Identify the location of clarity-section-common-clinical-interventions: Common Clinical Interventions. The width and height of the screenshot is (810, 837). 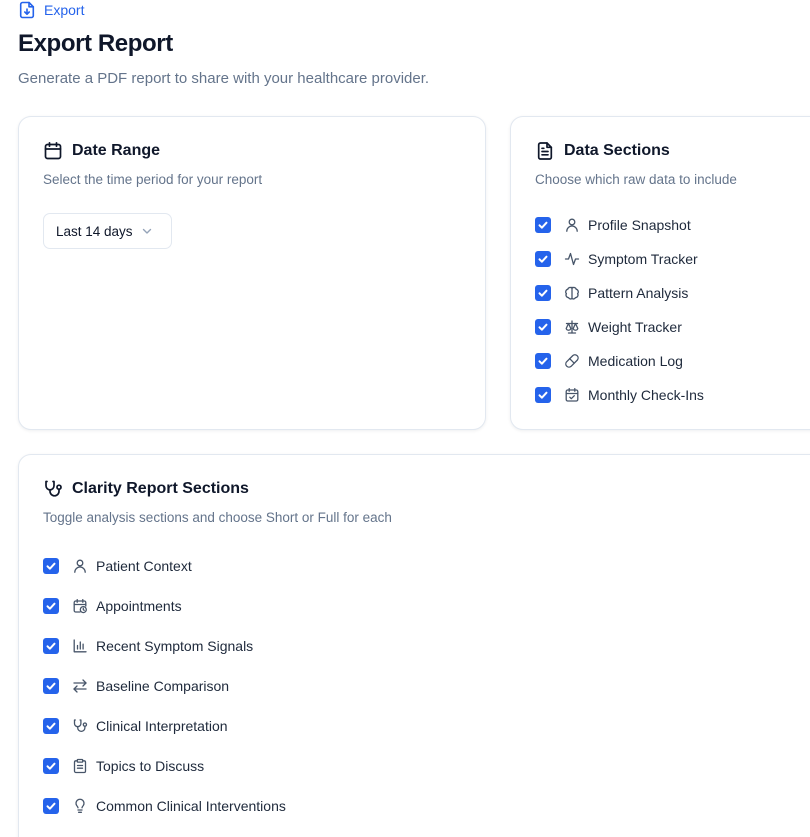
(164, 806).